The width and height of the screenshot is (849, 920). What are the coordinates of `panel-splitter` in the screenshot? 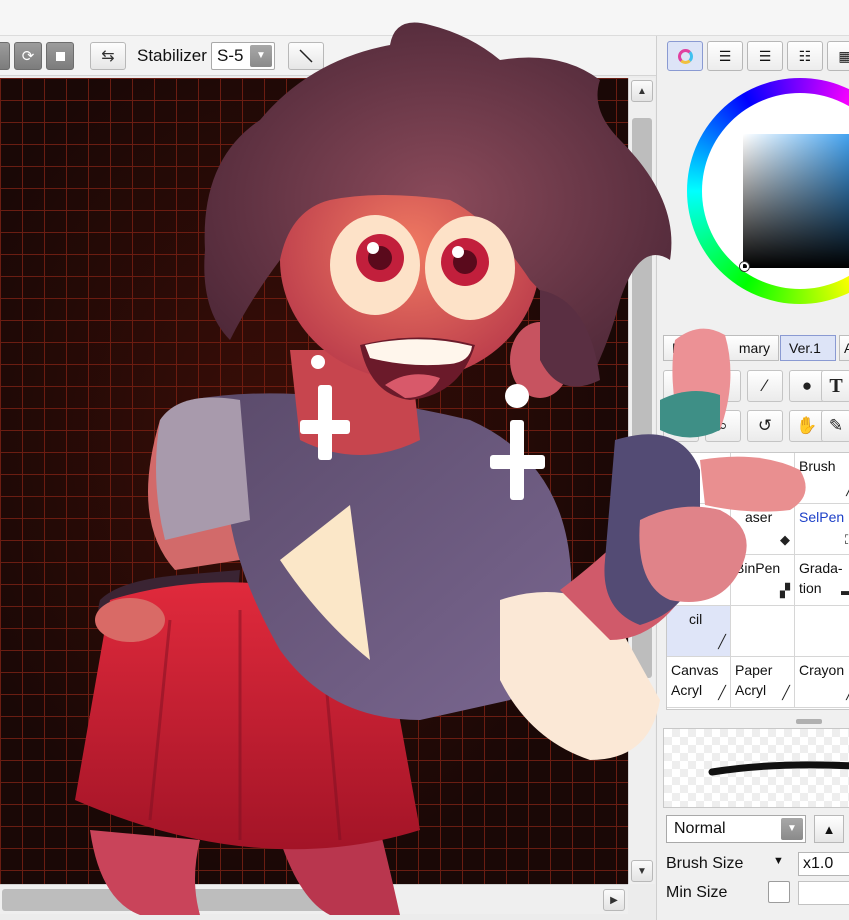 It's located at (809, 721).